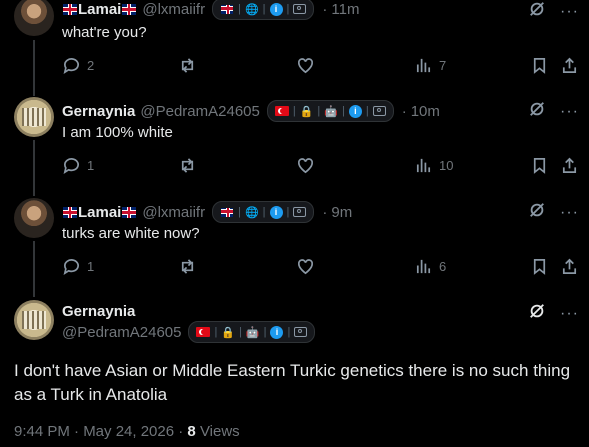 The height and width of the screenshot is (447, 589). Describe the element at coordinates (322, 67) in the screenshot. I see `action-bar: 2 7` at that location.